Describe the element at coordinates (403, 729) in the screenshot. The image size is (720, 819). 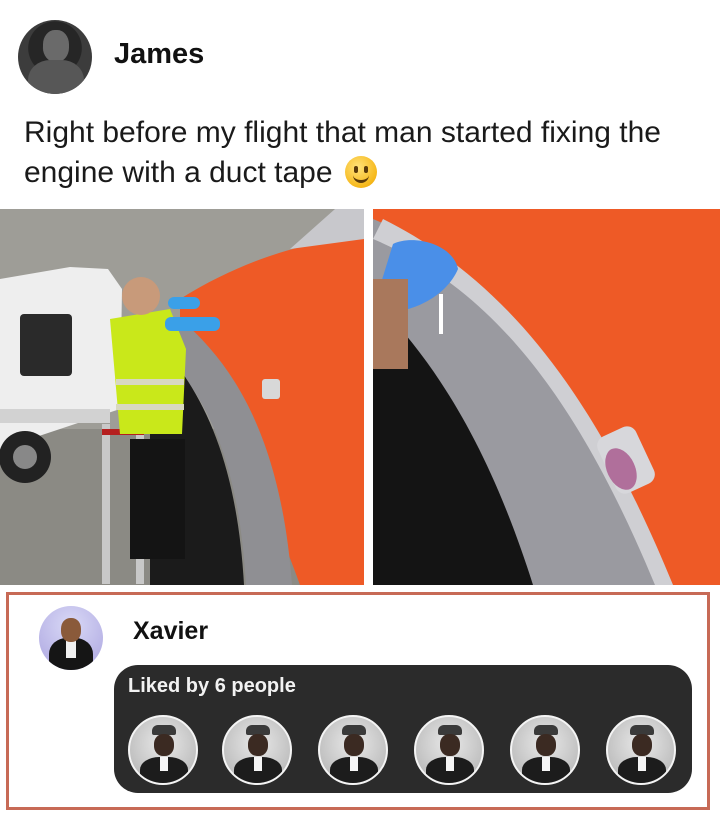
I see `likes-panel: Liked by 6 people` at that location.